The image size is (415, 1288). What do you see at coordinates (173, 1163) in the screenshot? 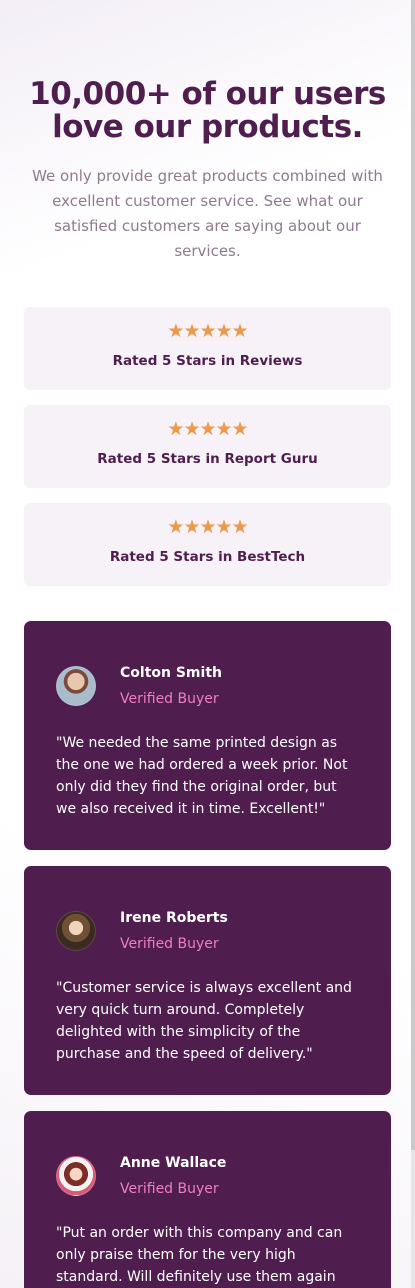
I see `reviewer-name: Anne Wallace` at bounding box center [173, 1163].